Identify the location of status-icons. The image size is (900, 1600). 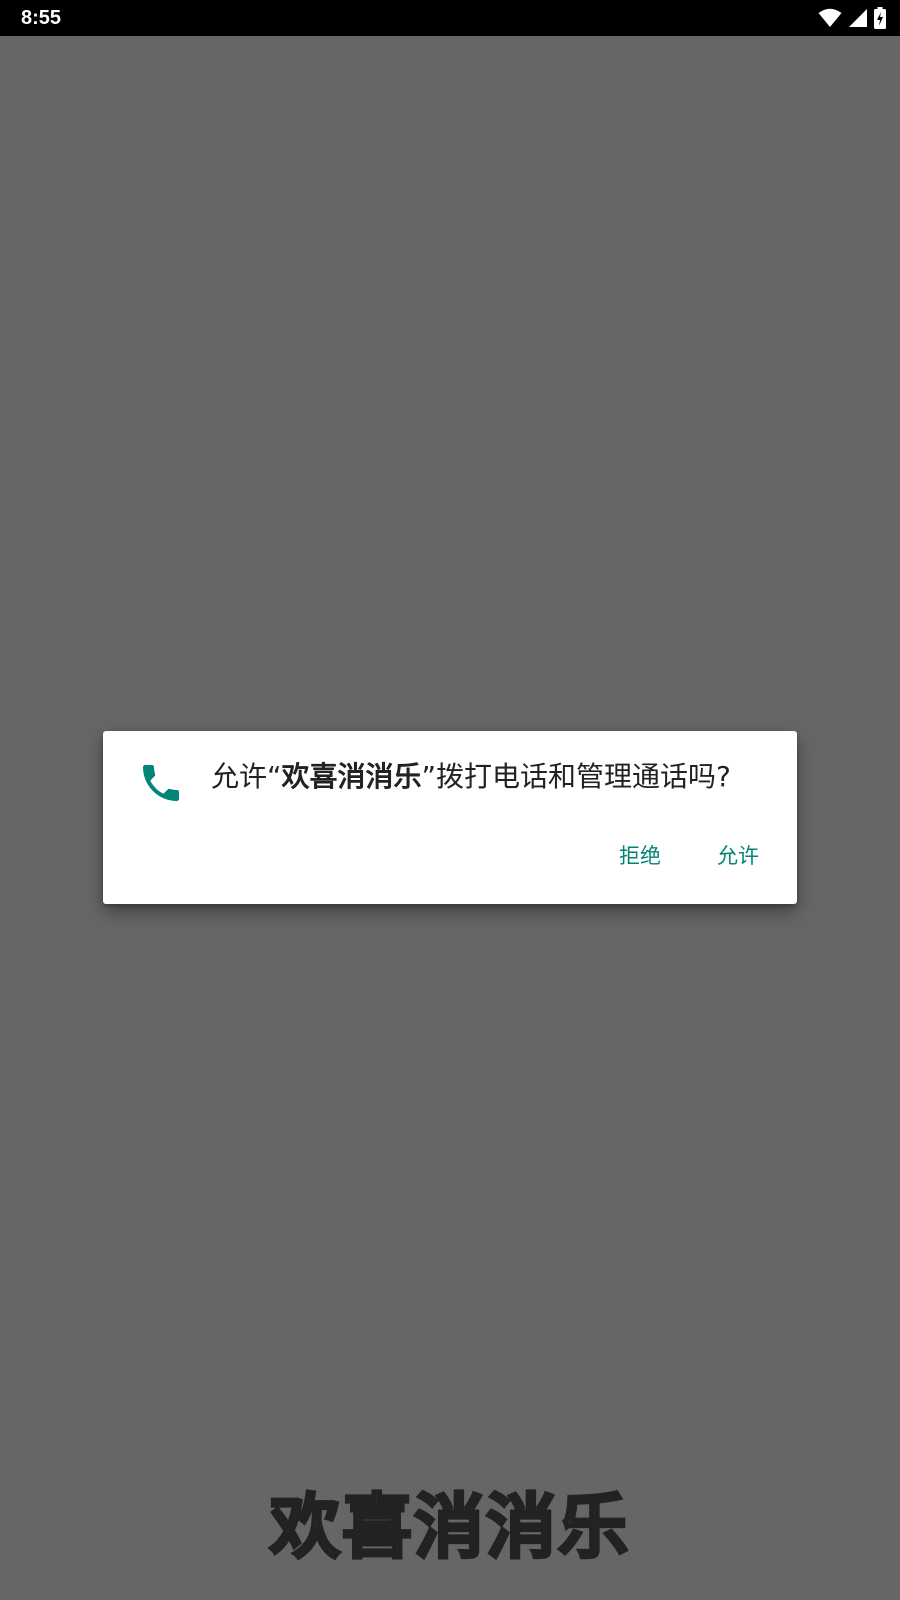
(852, 18).